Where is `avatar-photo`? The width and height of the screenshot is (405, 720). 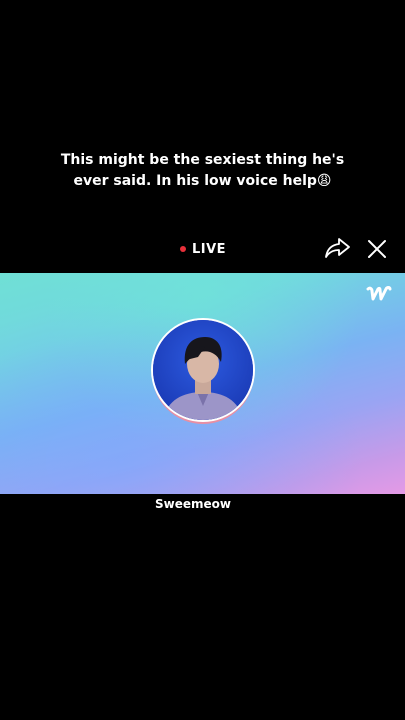
avatar-photo is located at coordinates (203, 370).